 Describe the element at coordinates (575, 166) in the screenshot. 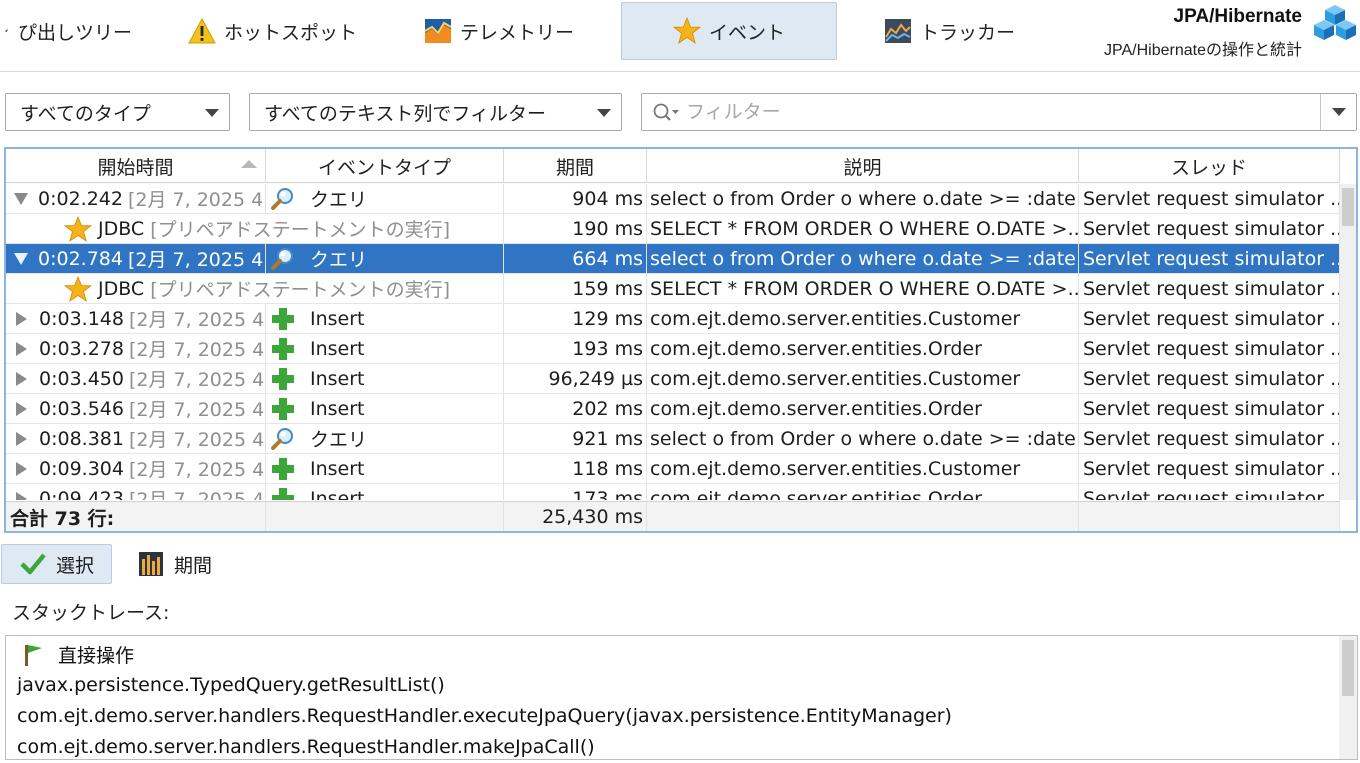

I see `column-header-duration: 期間` at that location.